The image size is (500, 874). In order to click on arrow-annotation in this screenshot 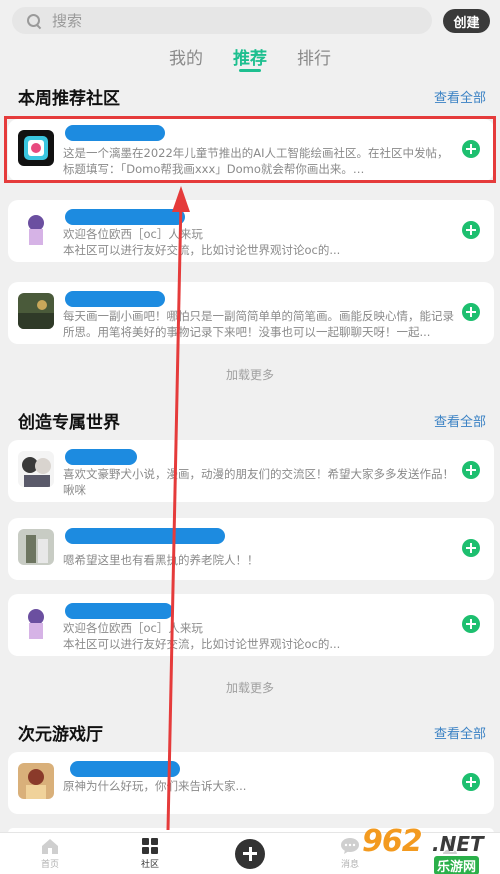, I will do `click(178, 508)`.